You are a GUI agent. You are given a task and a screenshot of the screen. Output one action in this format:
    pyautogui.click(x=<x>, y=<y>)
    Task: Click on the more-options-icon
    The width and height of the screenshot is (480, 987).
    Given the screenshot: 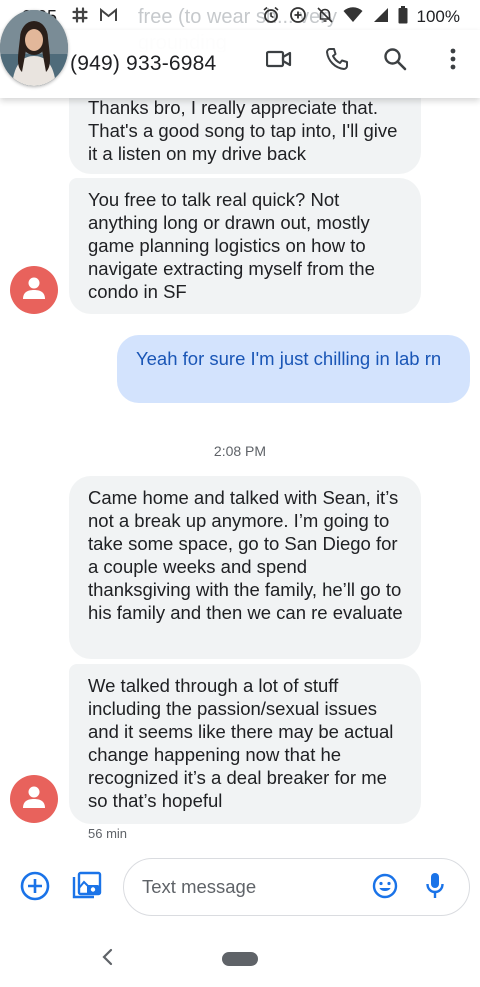 What is the action you would take?
    pyautogui.click(x=453, y=61)
    